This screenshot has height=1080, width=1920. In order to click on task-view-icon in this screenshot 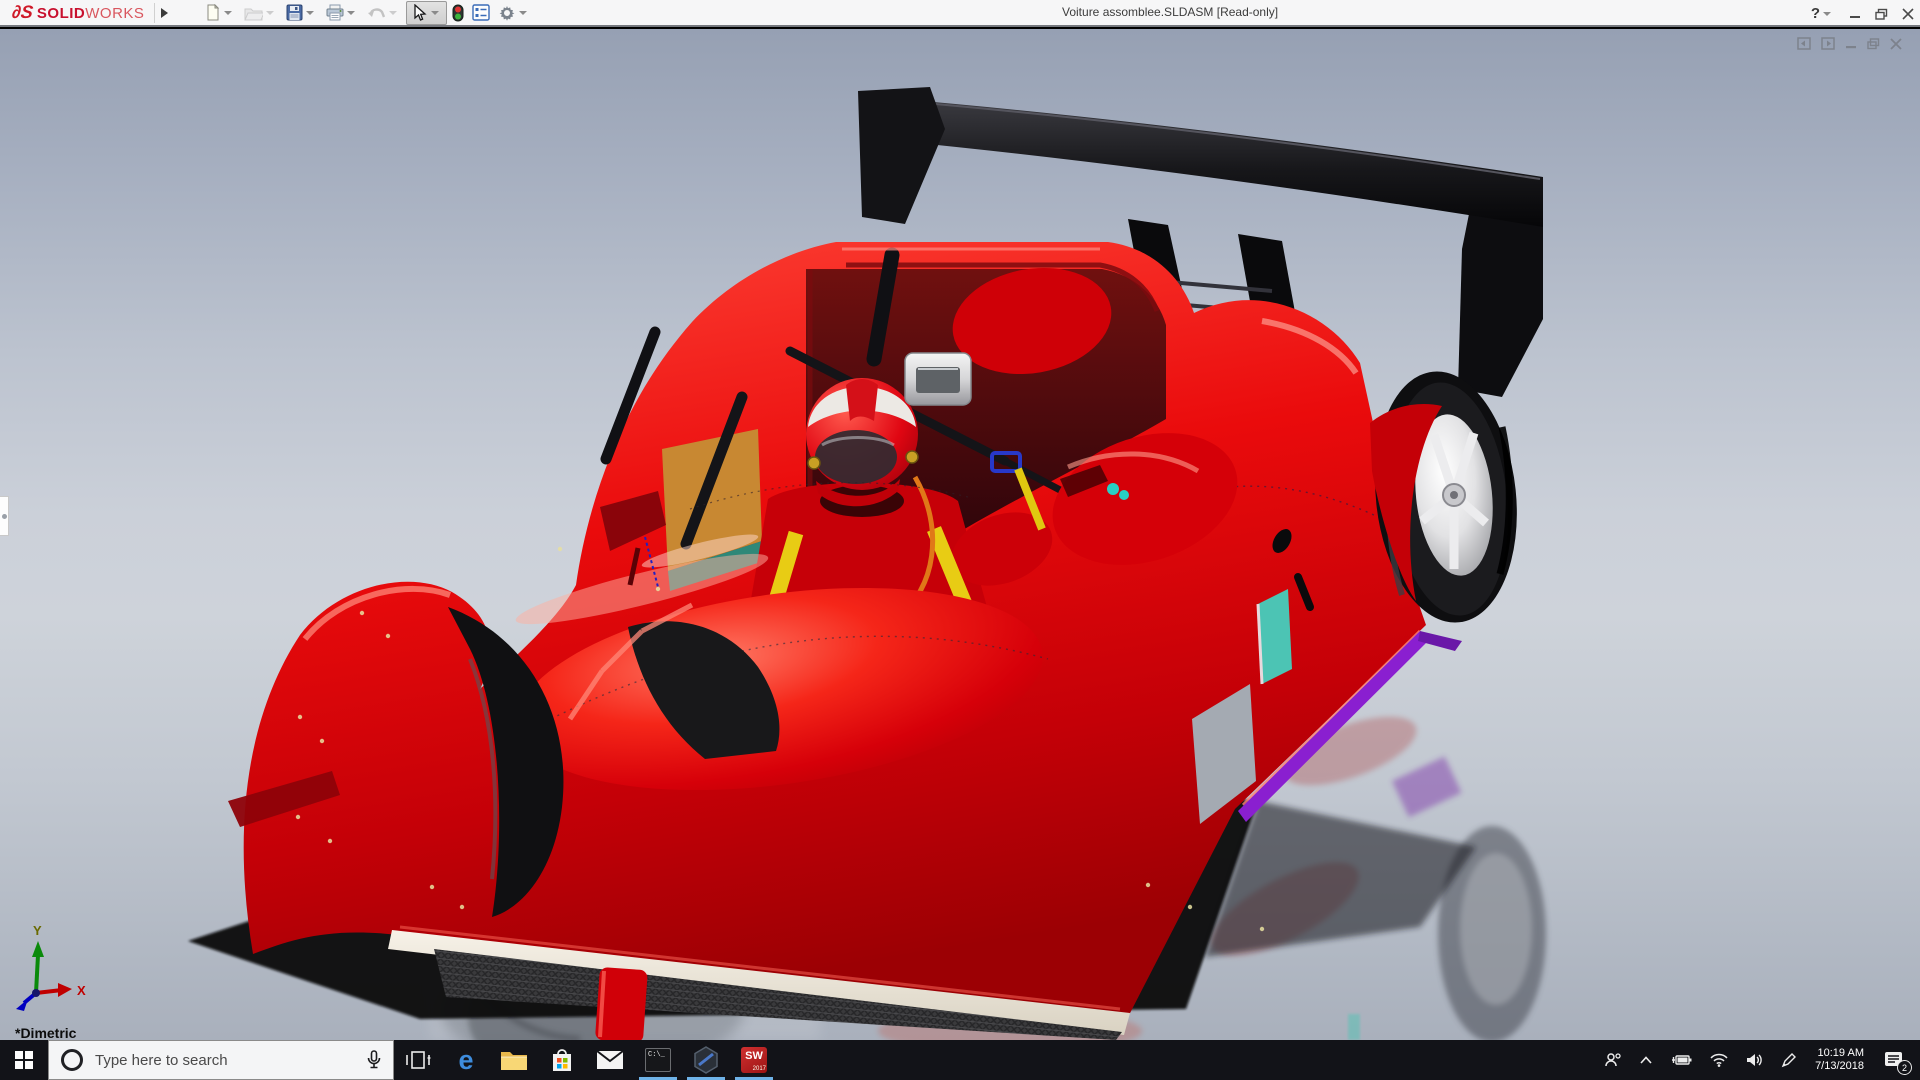, I will do `click(418, 1060)`.